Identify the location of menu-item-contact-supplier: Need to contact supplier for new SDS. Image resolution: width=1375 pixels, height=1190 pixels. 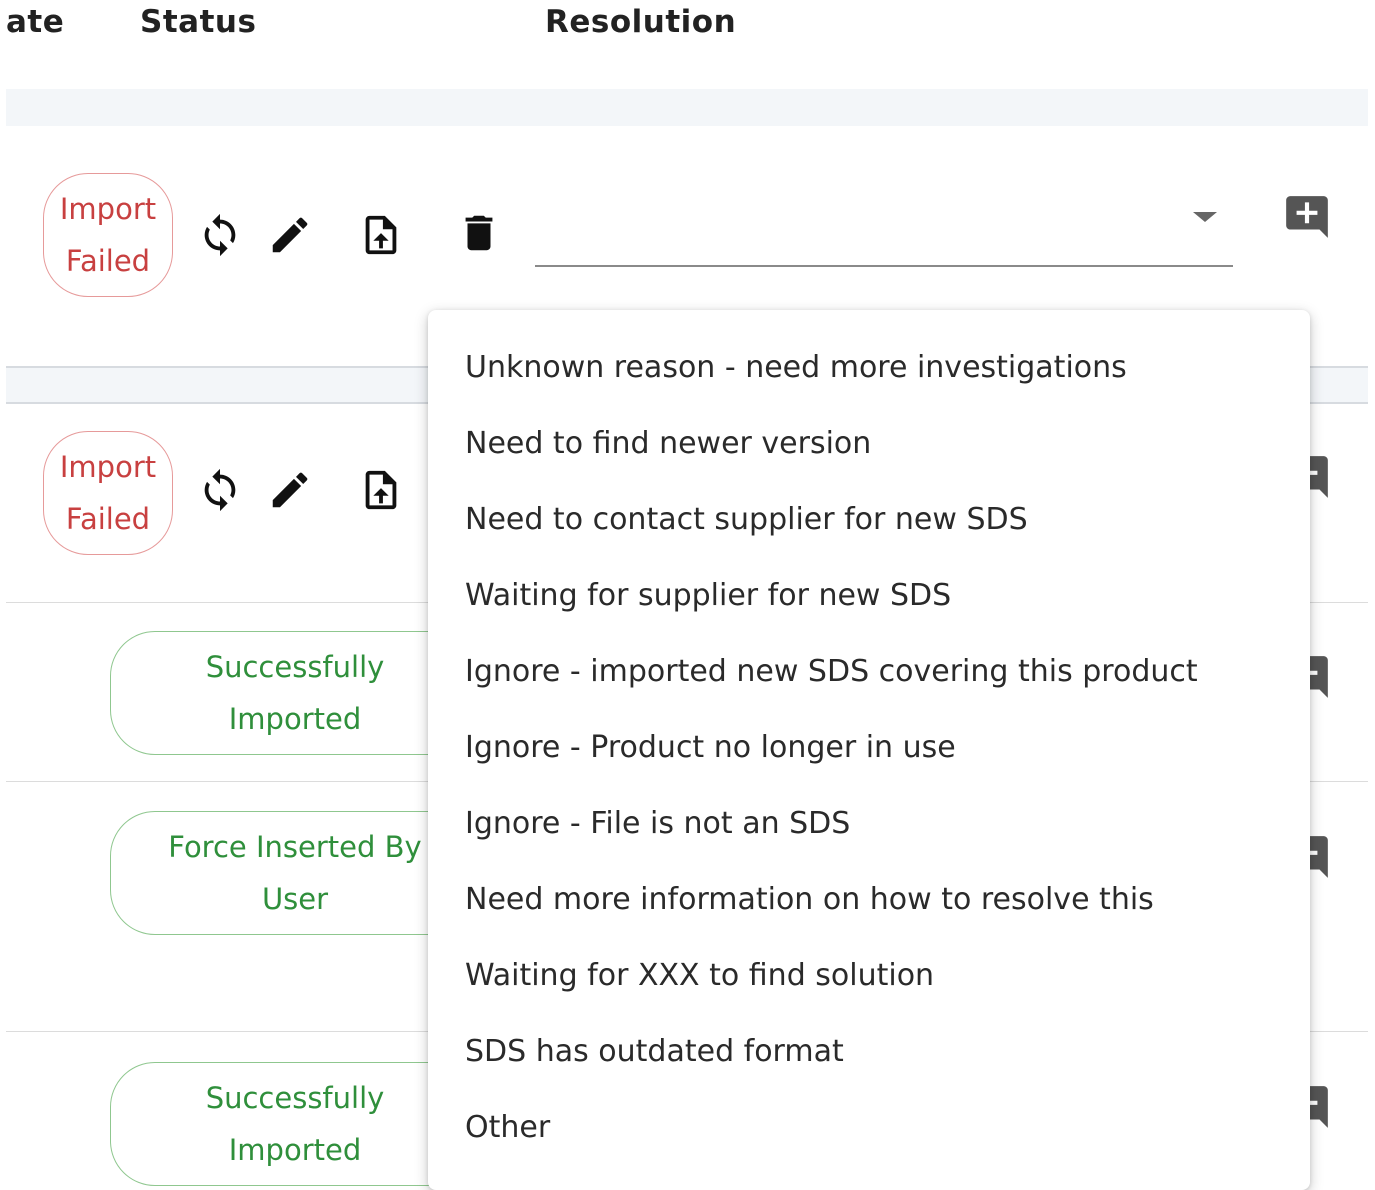
(869, 520).